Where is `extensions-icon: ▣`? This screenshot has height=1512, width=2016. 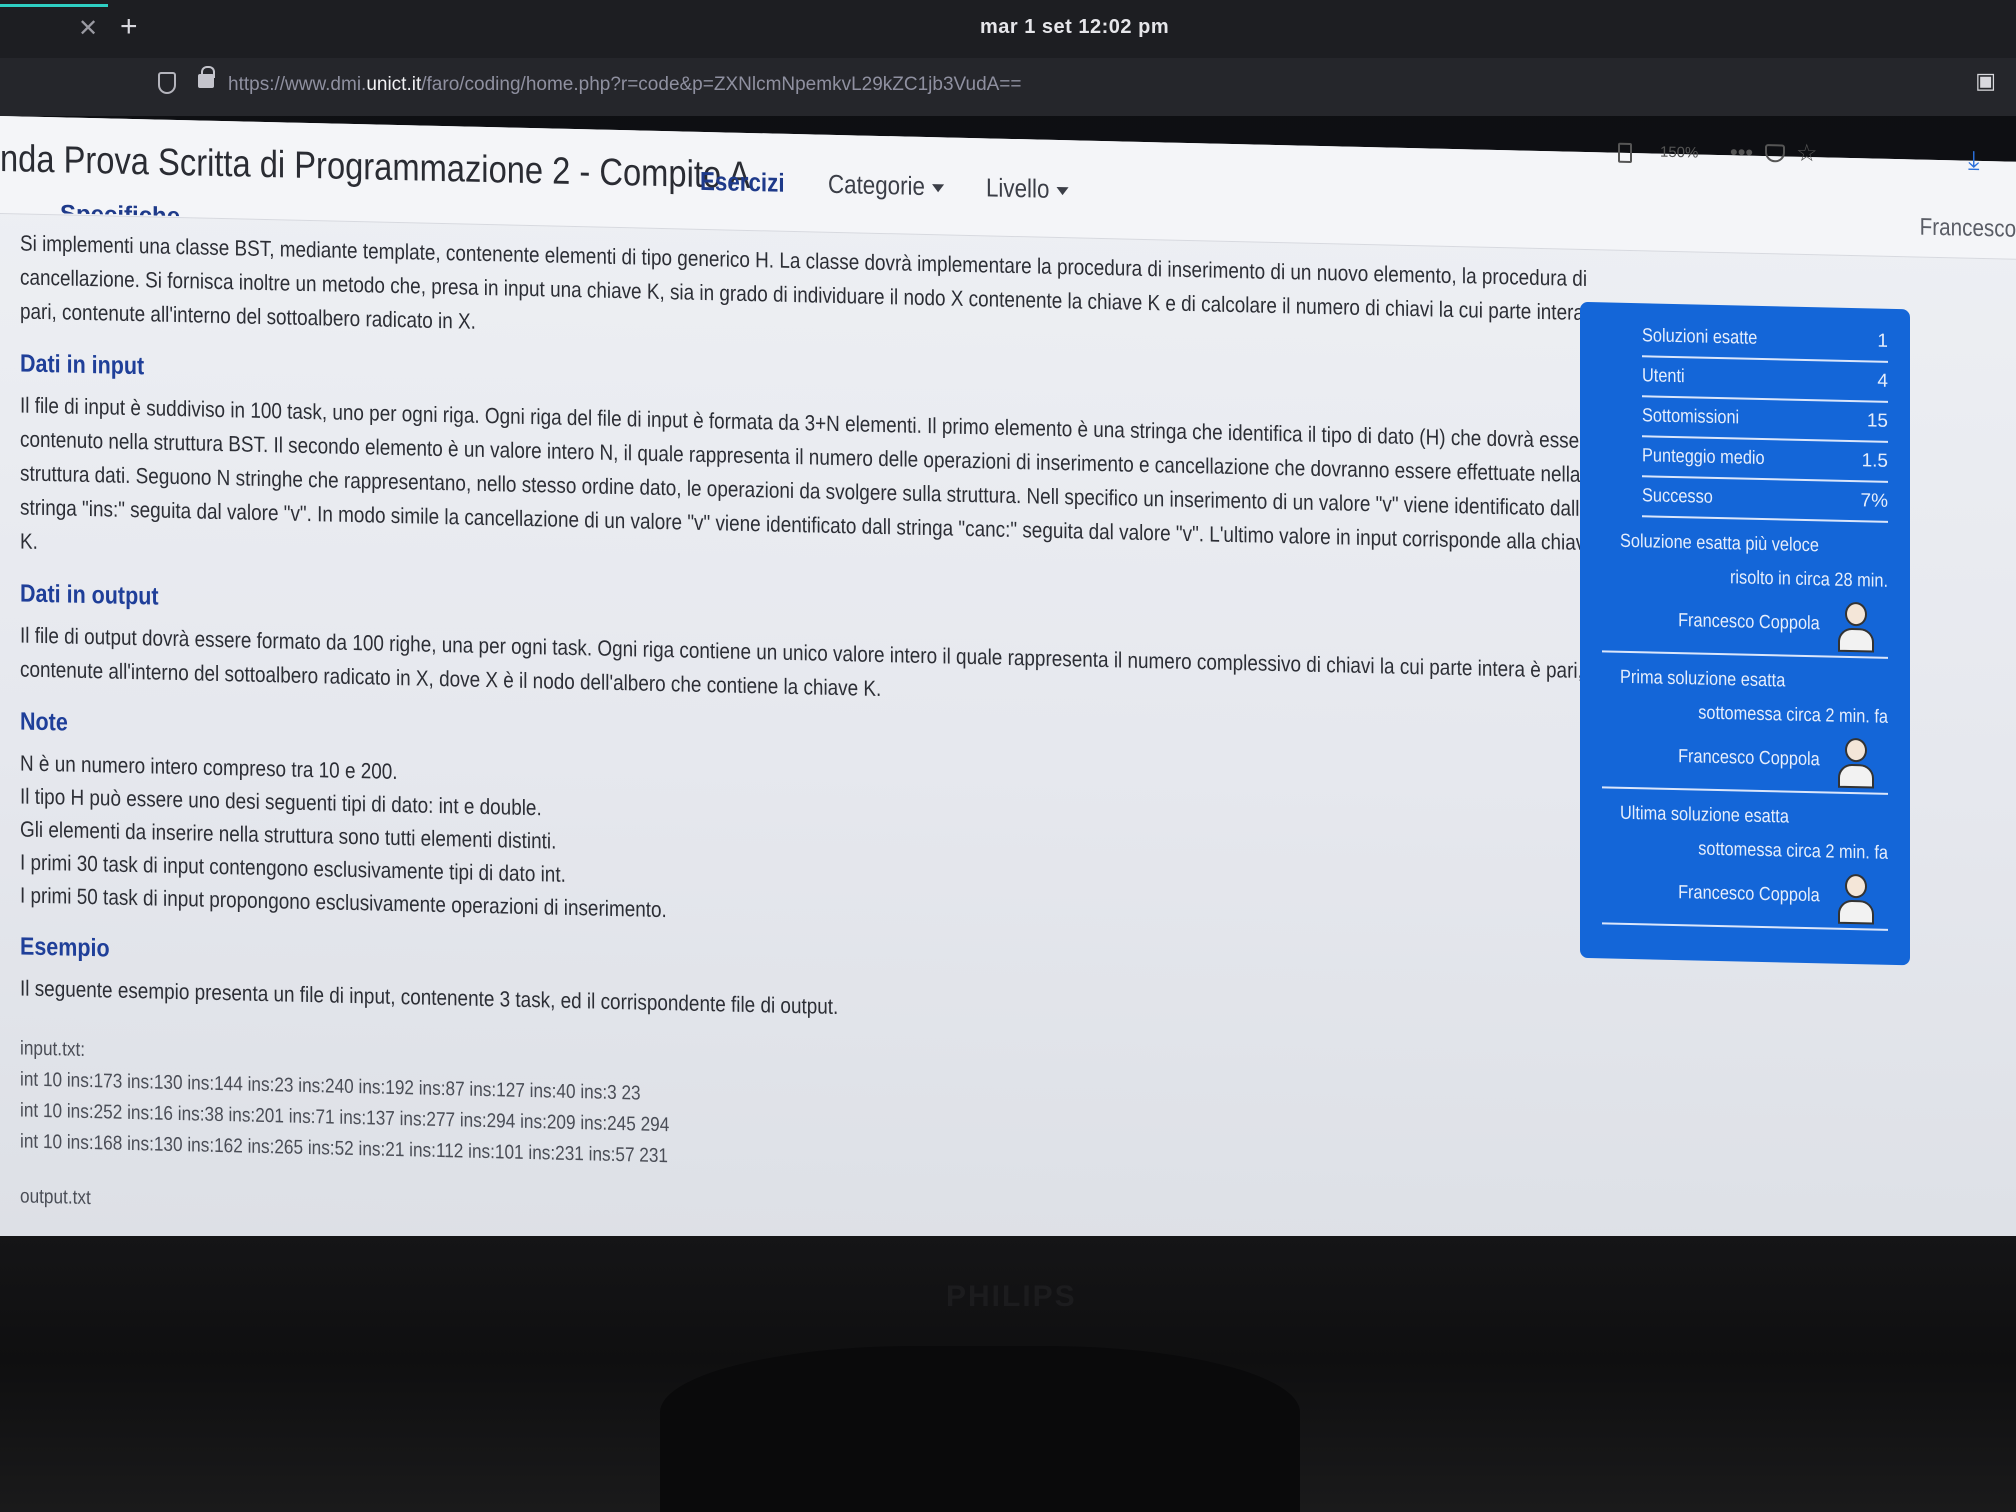
extensions-icon: ▣ is located at coordinates (1985, 81).